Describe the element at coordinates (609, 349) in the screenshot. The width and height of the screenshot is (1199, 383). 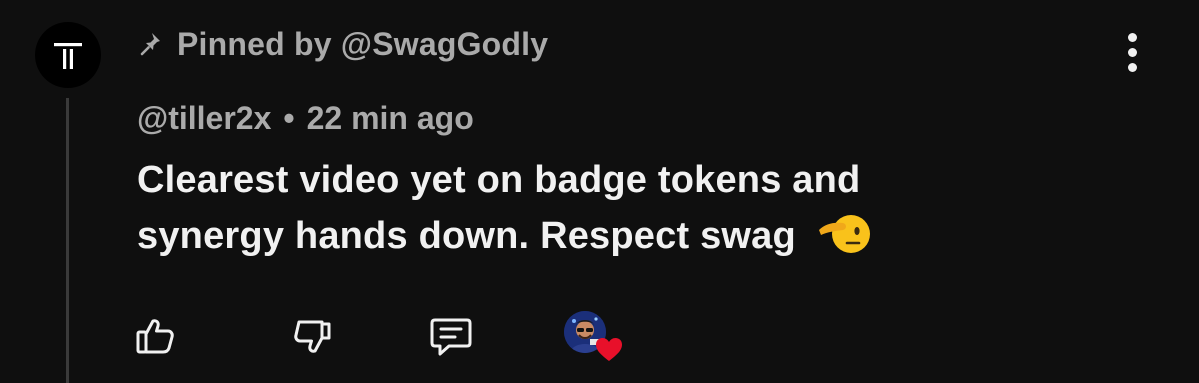
I see `creator-heart-icon` at that location.